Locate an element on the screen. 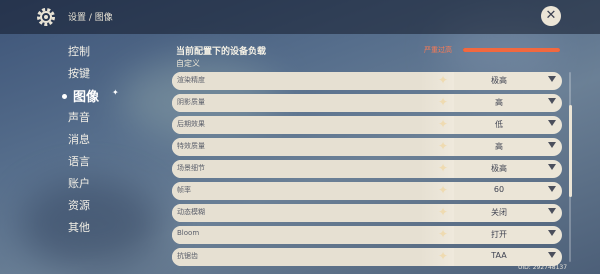  setting-row-post-processing: ✦ 后期效果 低 is located at coordinates (367, 125).